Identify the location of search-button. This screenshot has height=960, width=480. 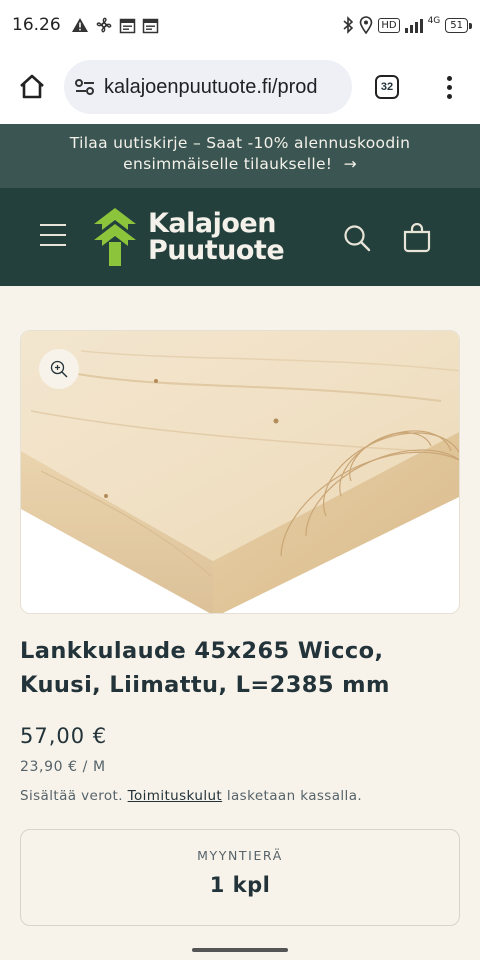
(357, 240).